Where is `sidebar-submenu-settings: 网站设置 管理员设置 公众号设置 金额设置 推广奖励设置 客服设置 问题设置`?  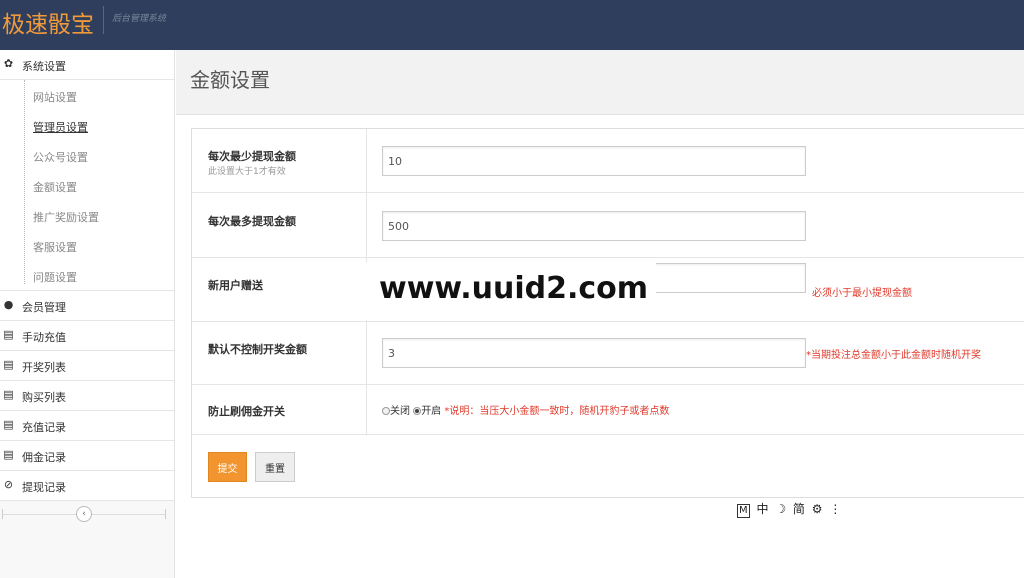
sidebar-submenu-settings: 网站设置 管理员设置 公众号设置 金额设置 推广奖励设置 客服设置 问题设置 is located at coordinates (87, 185).